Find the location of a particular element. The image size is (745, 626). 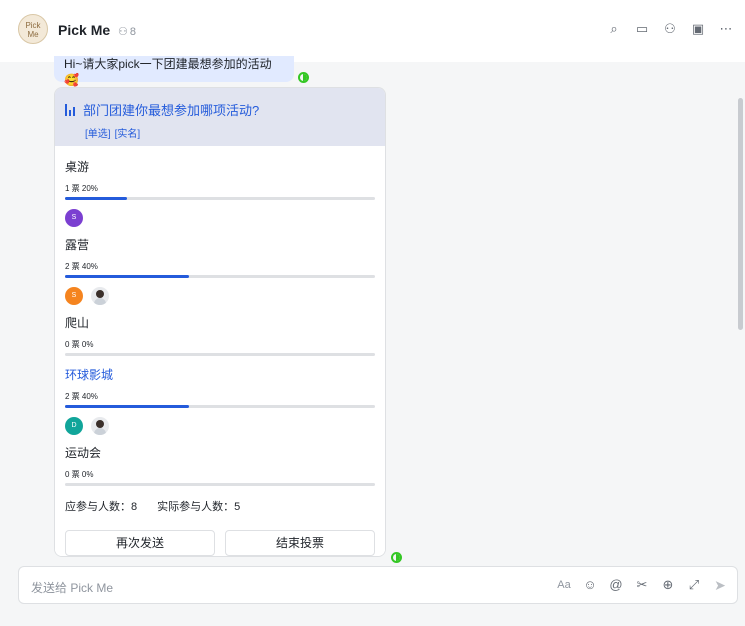

poll-option: 环球影城 2 票 40% D is located at coordinates (221, 400).